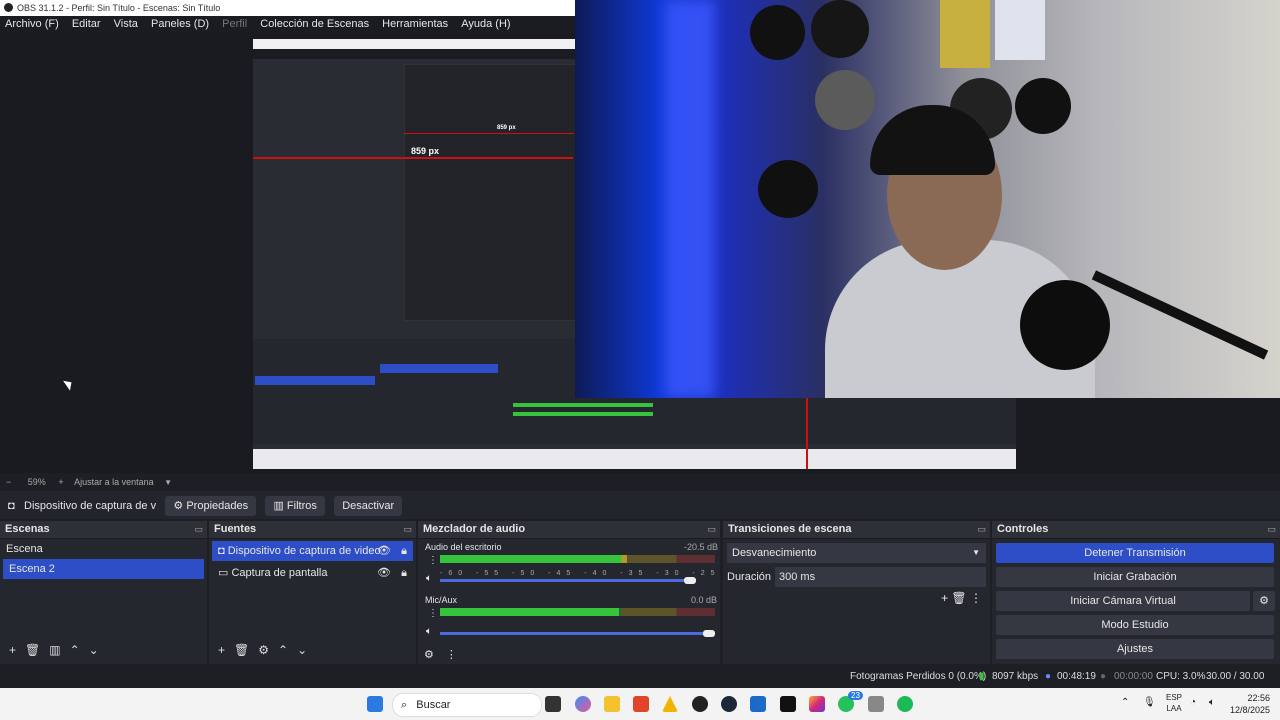 Image resolution: width=1280 pixels, height=720 pixels. Describe the element at coordinates (577, 633) in the screenshot. I see `volume-slider-mic` at that location.